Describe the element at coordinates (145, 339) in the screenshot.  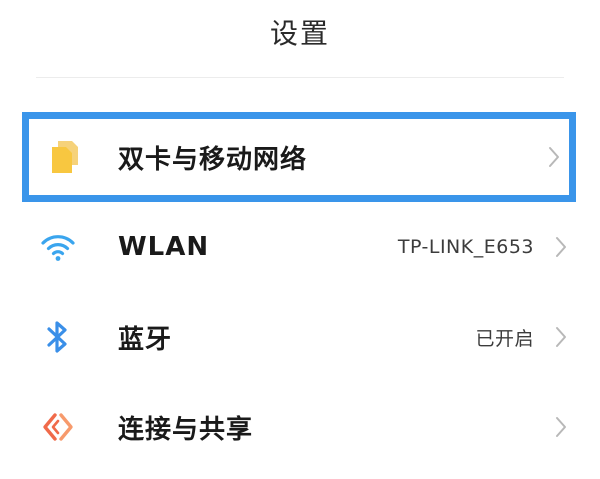
I see `settings-item-label: 蓝牙` at that location.